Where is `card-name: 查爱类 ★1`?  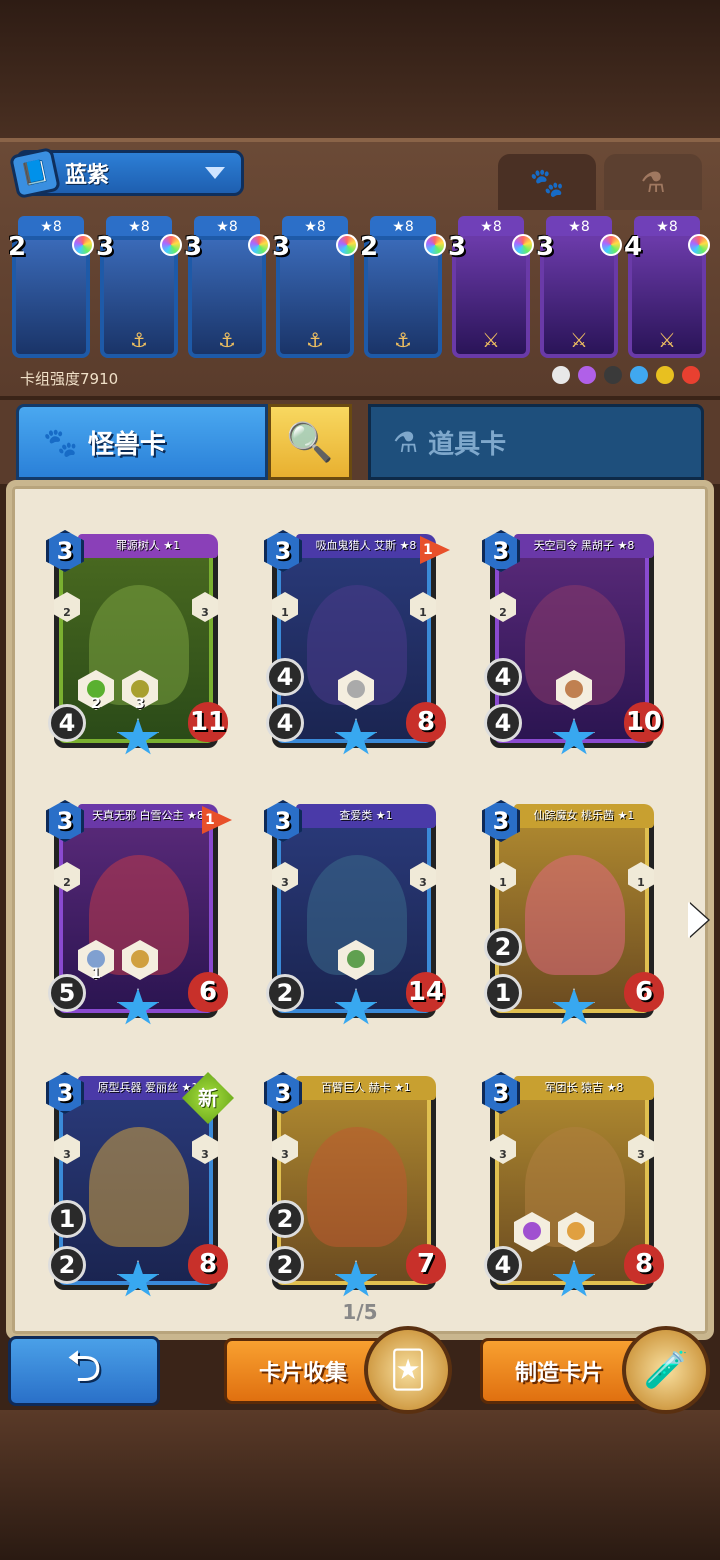 card-name: 查爱类 ★1 is located at coordinates (366, 816).